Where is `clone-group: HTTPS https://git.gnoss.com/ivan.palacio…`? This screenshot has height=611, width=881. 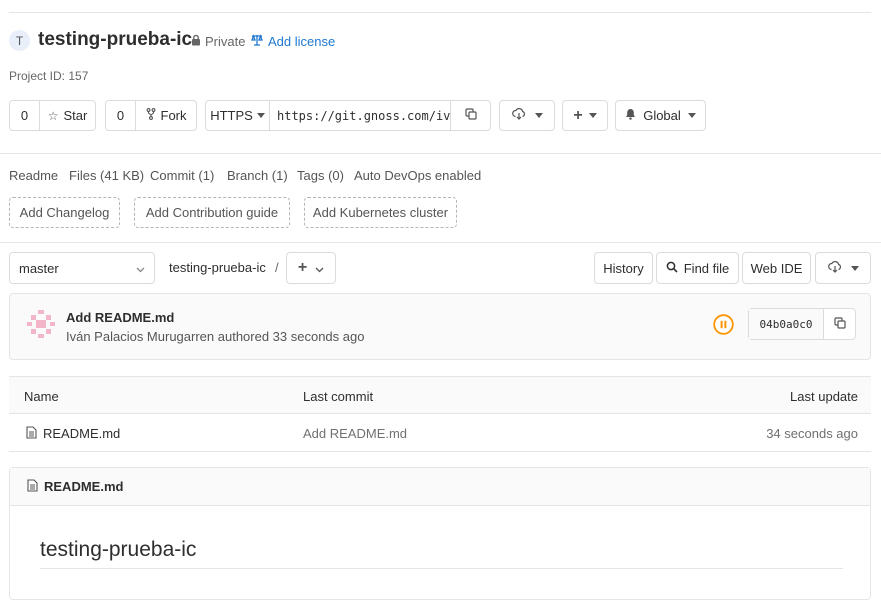
clone-group: HTTPS https://git.gnoss.com/ivan.palacio… is located at coordinates (348, 115).